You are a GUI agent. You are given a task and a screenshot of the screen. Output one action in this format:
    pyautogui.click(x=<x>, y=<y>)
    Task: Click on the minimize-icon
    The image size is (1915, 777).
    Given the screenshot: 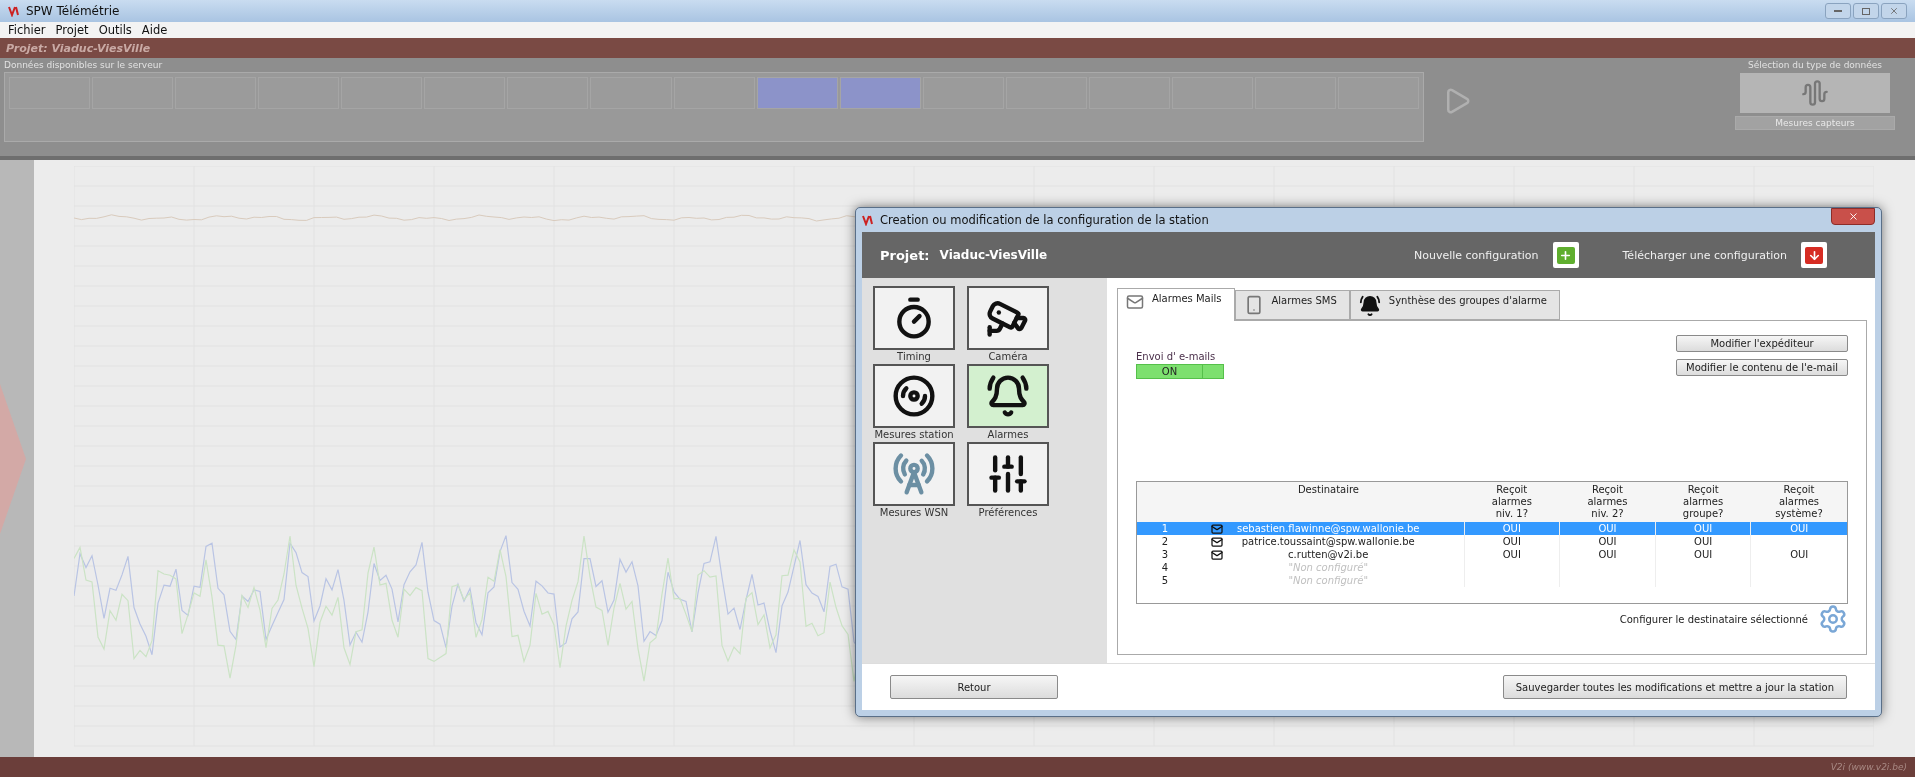 What is the action you would take?
    pyautogui.click(x=1838, y=11)
    